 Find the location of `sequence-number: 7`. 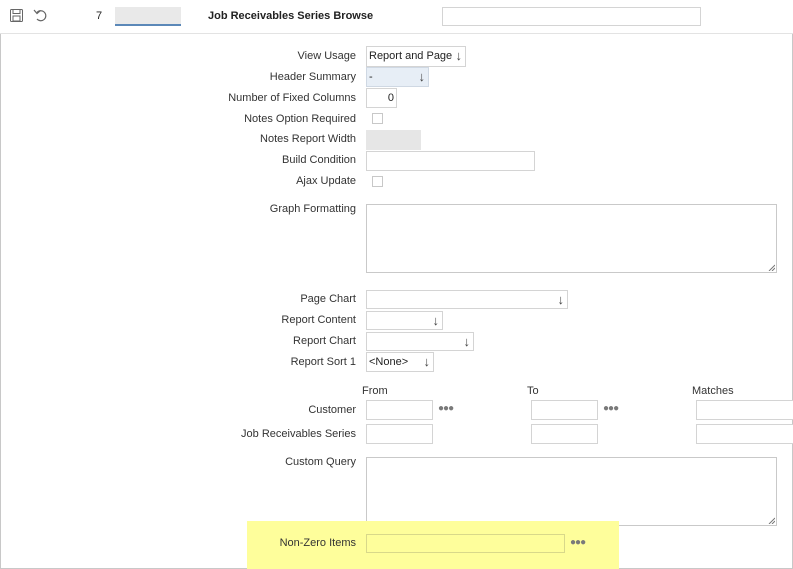

sequence-number: 7 is located at coordinates (99, 16).